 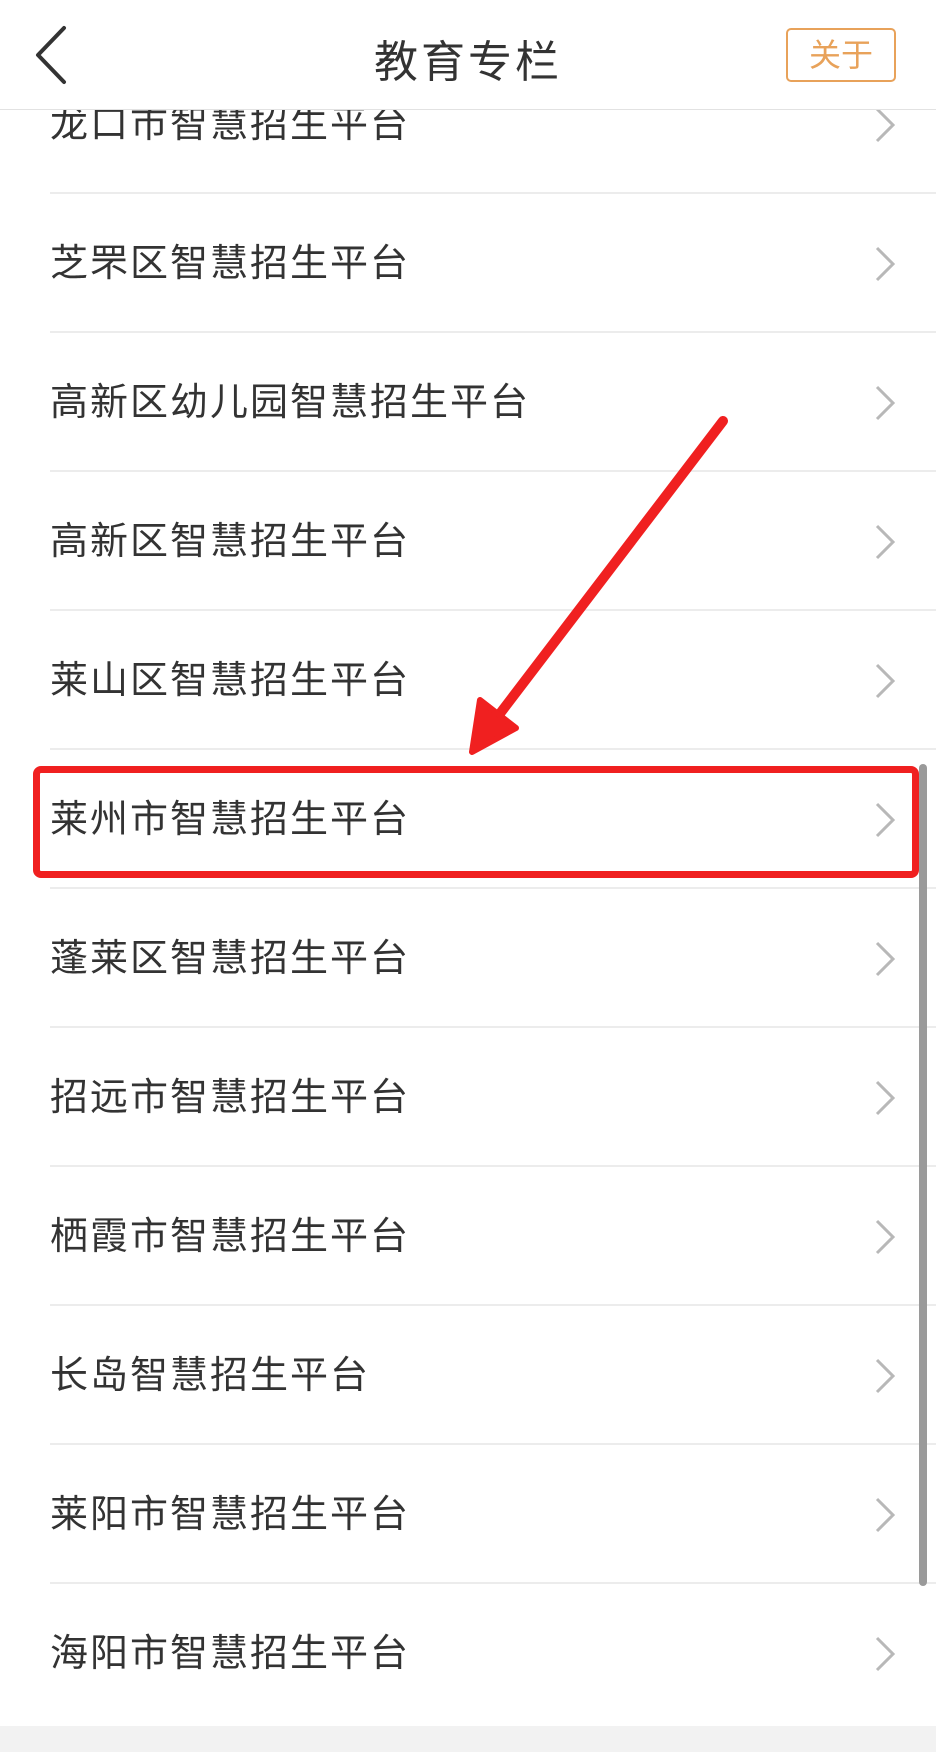 I want to click on list-item-label: 芝罘区智慧招生平台, so click(x=230, y=263).